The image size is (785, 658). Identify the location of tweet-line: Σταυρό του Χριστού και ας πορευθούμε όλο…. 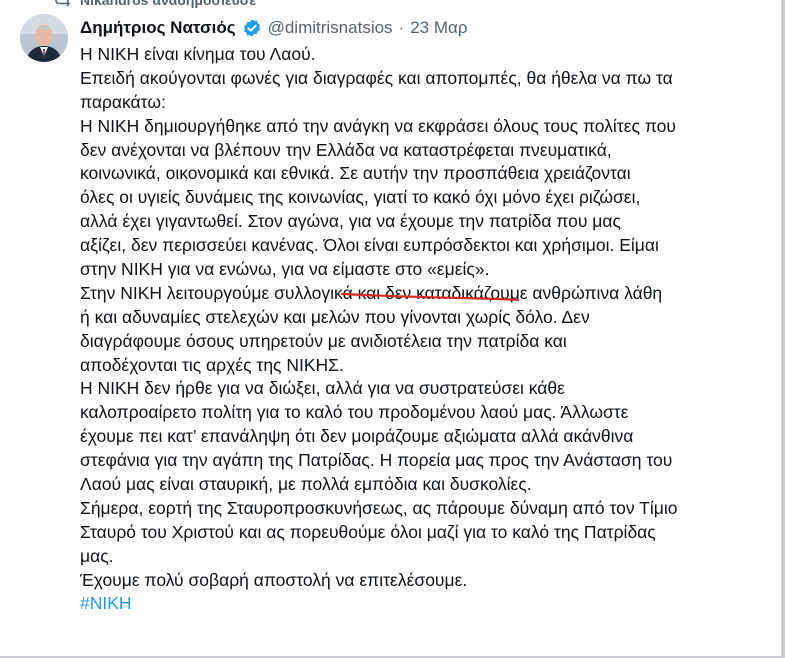
(368, 531).